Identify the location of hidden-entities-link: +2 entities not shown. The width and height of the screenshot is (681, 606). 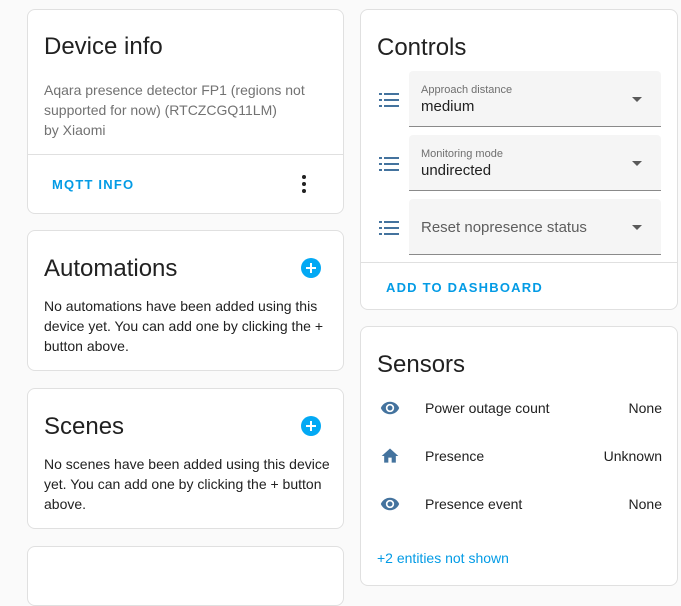
(443, 558).